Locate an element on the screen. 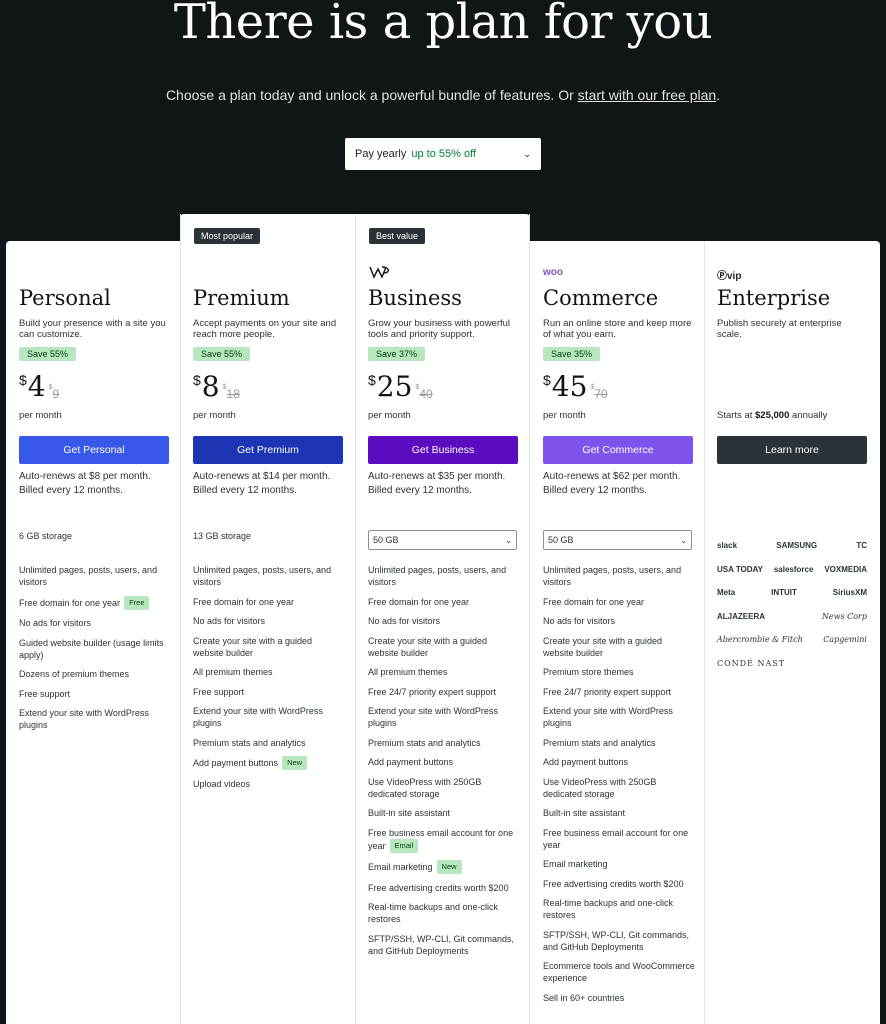 Image resolution: width=886 pixels, height=1024 pixels. woo-logo-icon: woo is located at coordinates (553, 272).